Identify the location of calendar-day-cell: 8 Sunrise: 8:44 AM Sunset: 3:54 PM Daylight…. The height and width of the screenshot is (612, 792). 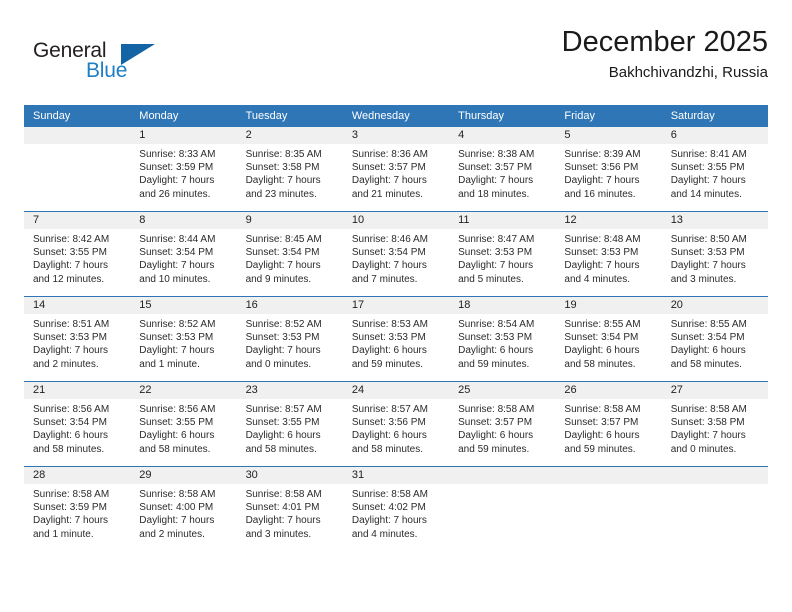
(183, 254).